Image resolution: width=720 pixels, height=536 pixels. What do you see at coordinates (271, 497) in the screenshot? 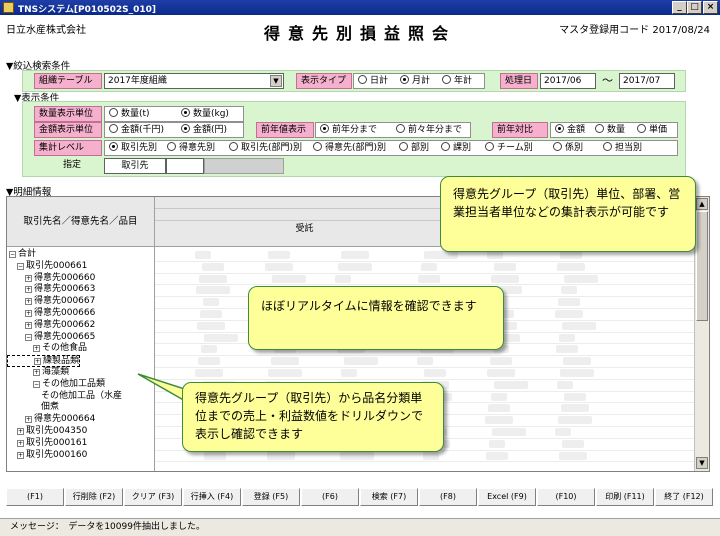
I see `f5-register-button: 登録 (F5)` at bounding box center [271, 497].